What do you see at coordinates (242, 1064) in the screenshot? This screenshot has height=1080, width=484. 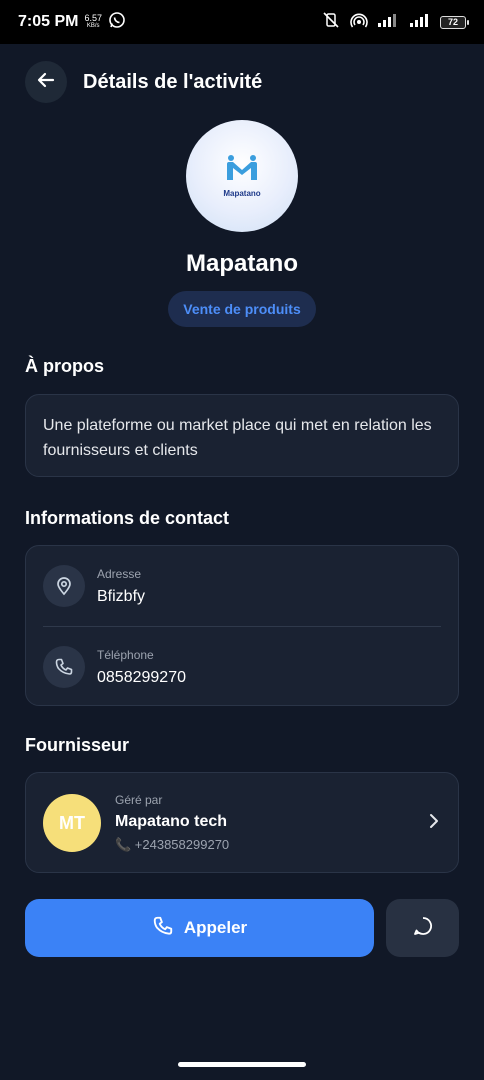 I see `home-indicator` at bounding box center [242, 1064].